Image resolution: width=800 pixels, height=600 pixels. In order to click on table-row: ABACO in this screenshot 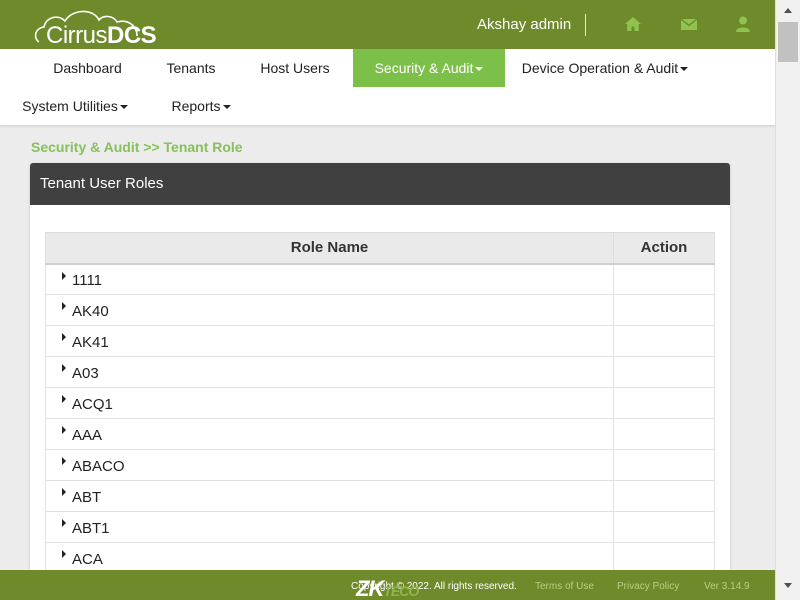, I will do `click(380, 465)`.